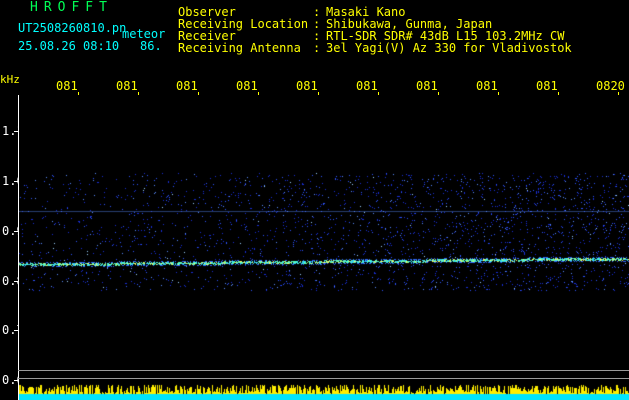 The image size is (629, 400). What do you see at coordinates (71, 7) in the screenshot?
I see `app-logo: HROFFT` at bounding box center [71, 7].